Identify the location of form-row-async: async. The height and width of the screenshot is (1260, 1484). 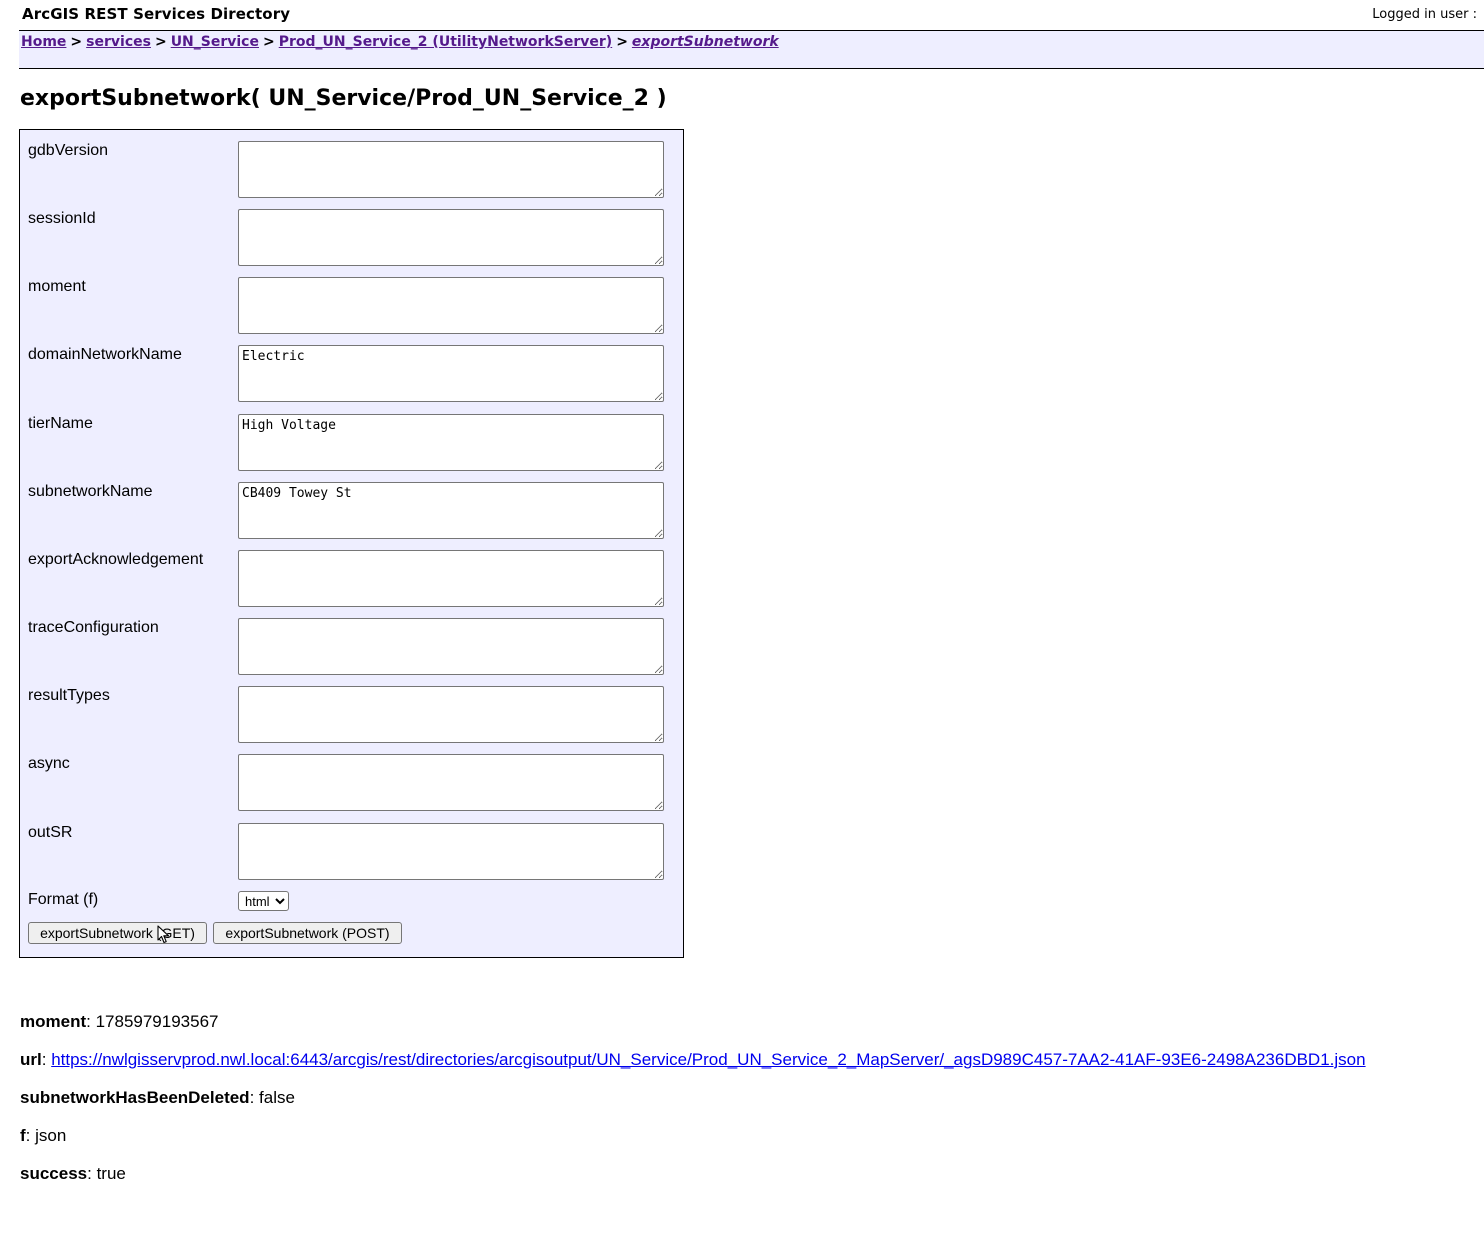
(351, 777).